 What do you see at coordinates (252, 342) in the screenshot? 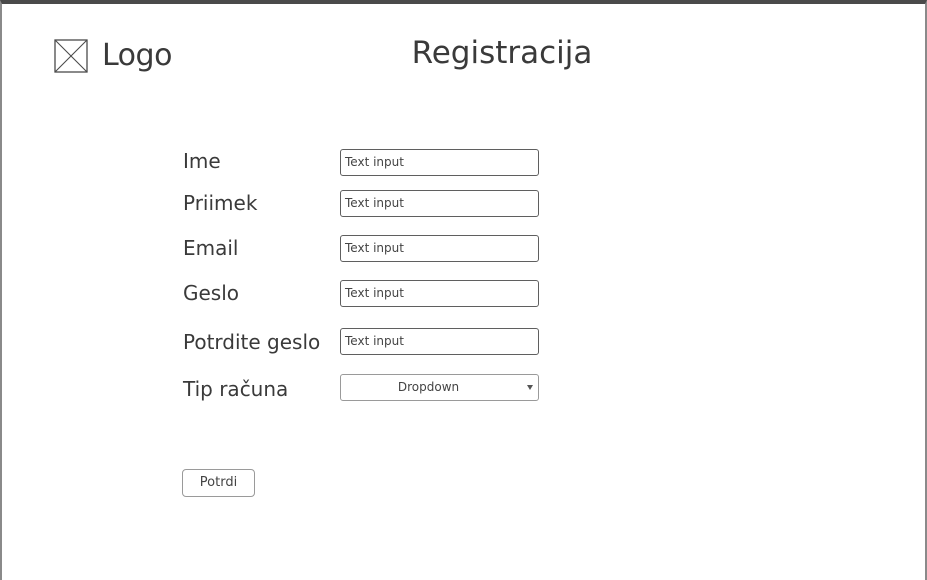
I see `confirm-password-label: Potrdite geslo` at bounding box center [252, 342].